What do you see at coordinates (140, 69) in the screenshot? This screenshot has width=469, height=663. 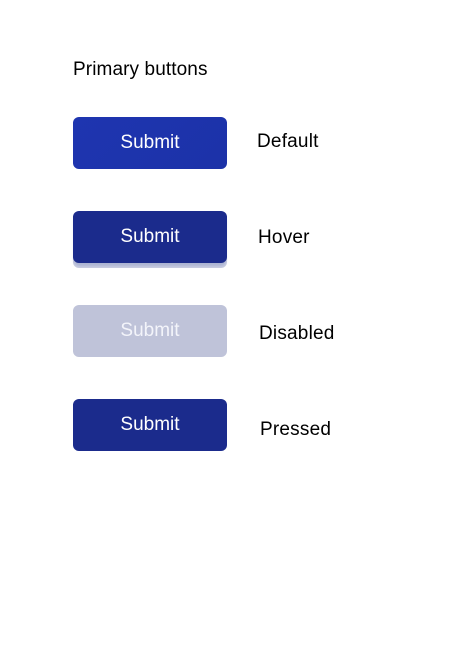 I see `section-heading: Primary buttons` at bounding box center [140, 69].